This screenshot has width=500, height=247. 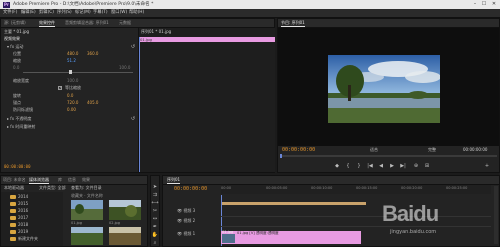 What do you see at coordinates (87, 230) in the screenshot?
I see `thumb-sky` at bounding box center [87, 230].